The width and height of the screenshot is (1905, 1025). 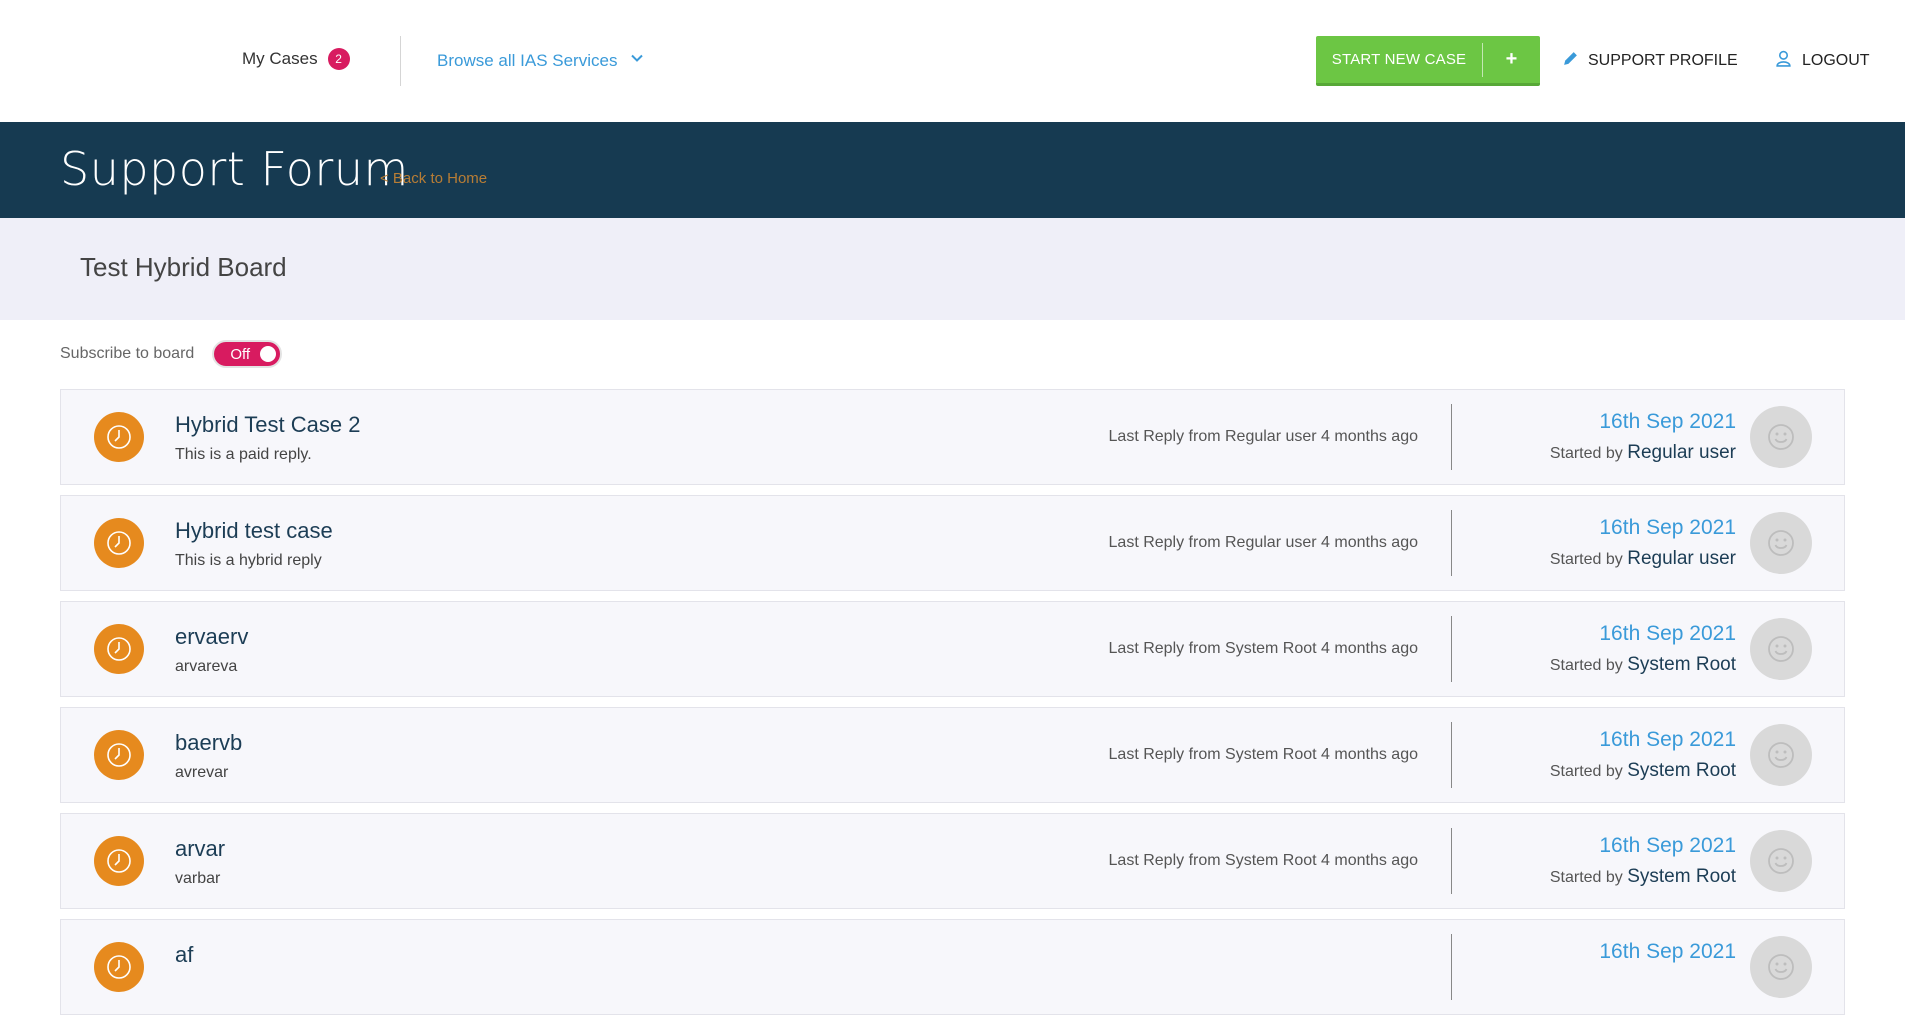 I want to click on my-cases-count-badge: 2, so click(x=338, y=59).